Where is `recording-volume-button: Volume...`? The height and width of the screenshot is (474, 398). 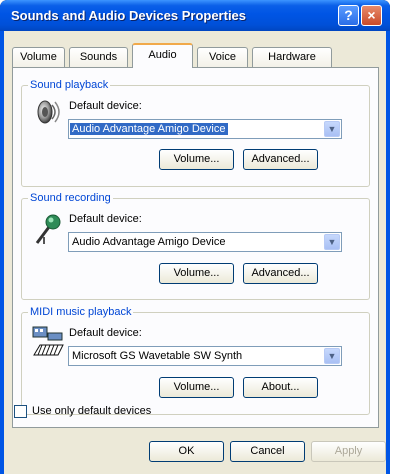 recording-volume-button: Volume... is located at coordinates (196, 273).